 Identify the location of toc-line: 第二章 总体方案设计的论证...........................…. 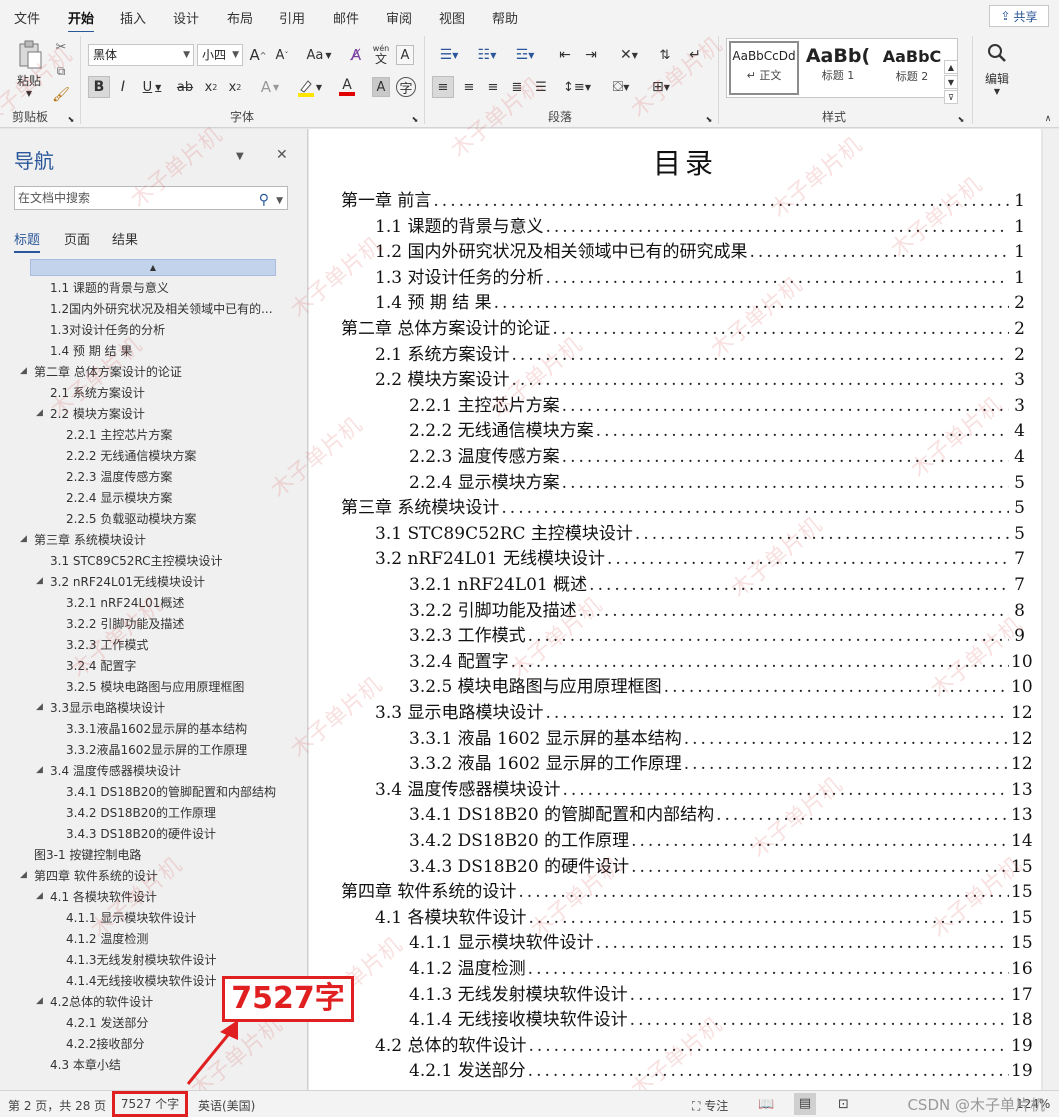
(683, 326).